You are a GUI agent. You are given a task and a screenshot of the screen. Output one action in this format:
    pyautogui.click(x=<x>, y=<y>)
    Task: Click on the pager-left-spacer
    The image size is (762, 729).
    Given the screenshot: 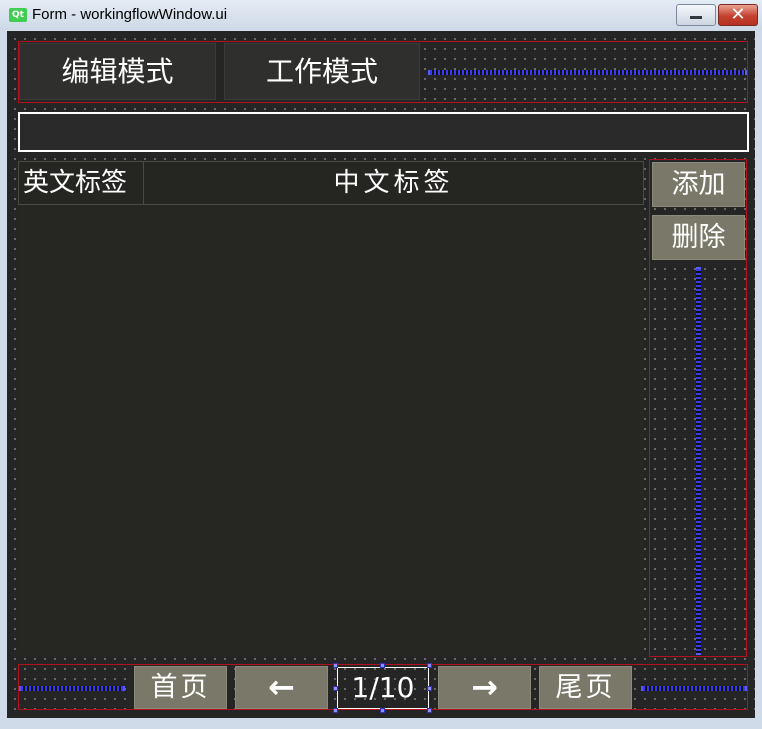 What is the action you would take?
    pyautogui.click(x=72, y=688)
    